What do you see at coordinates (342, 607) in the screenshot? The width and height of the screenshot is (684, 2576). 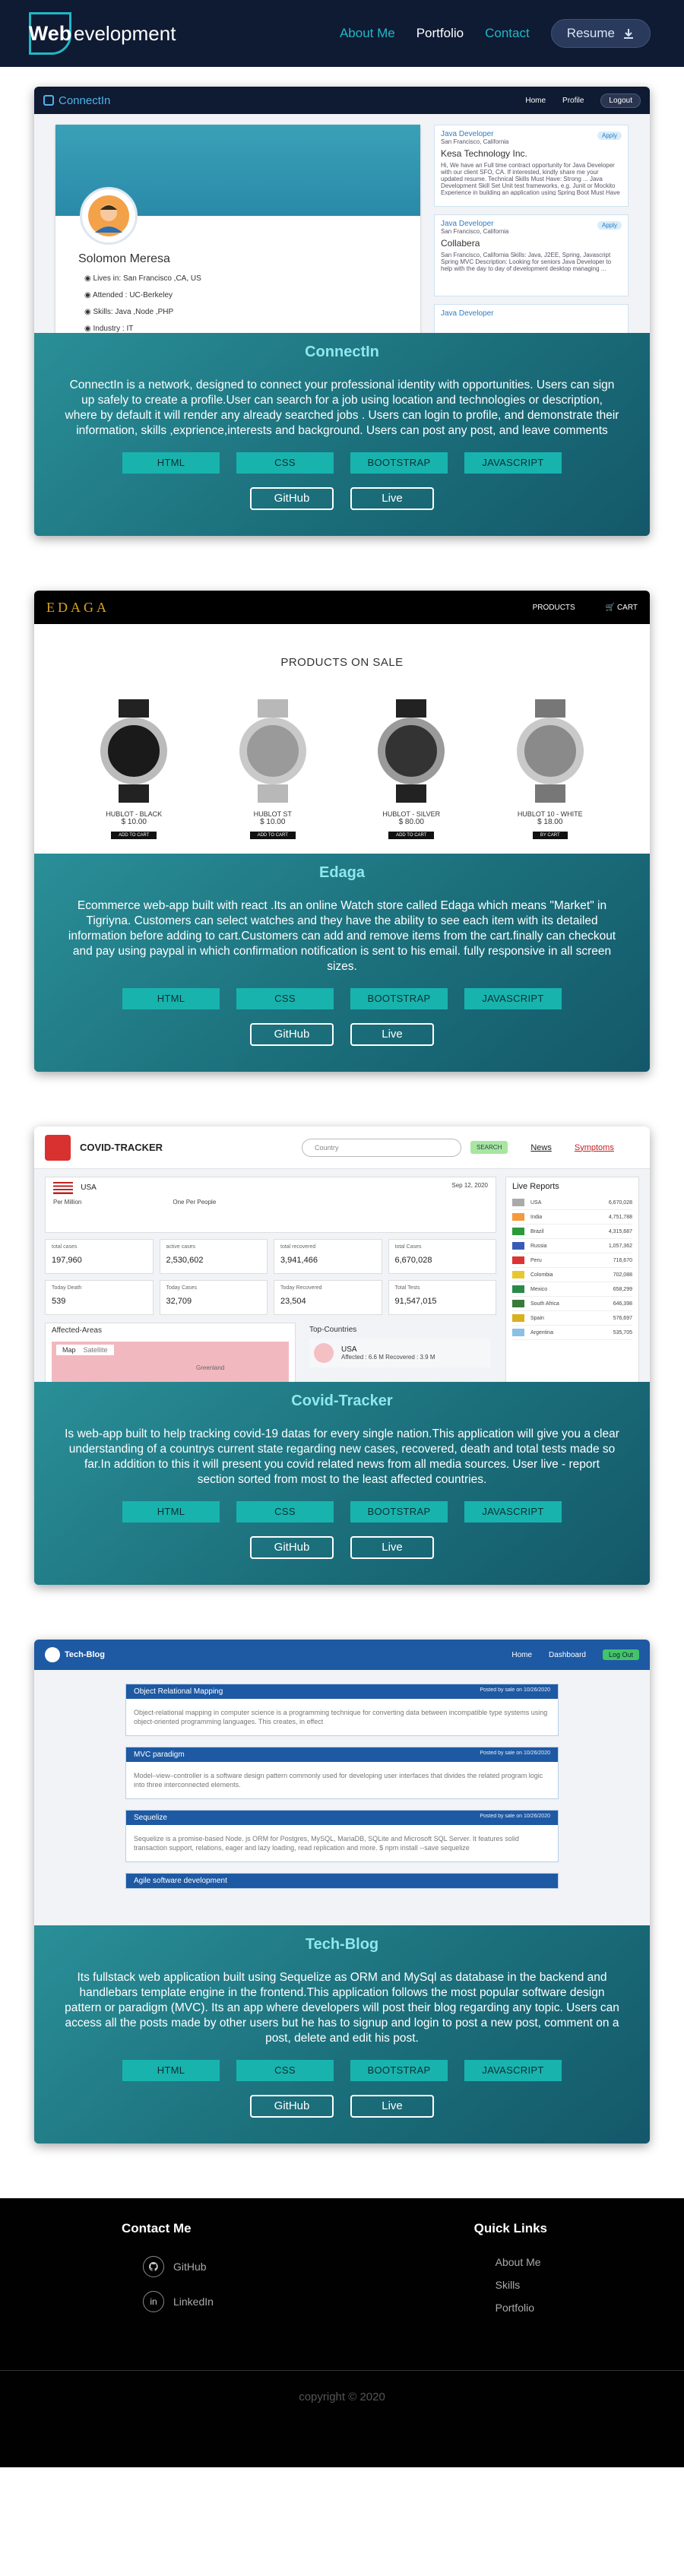 I see `edaga-navbar: EDAGA PRODUCTS 🛒 CART` at bounding box center [342, 607].